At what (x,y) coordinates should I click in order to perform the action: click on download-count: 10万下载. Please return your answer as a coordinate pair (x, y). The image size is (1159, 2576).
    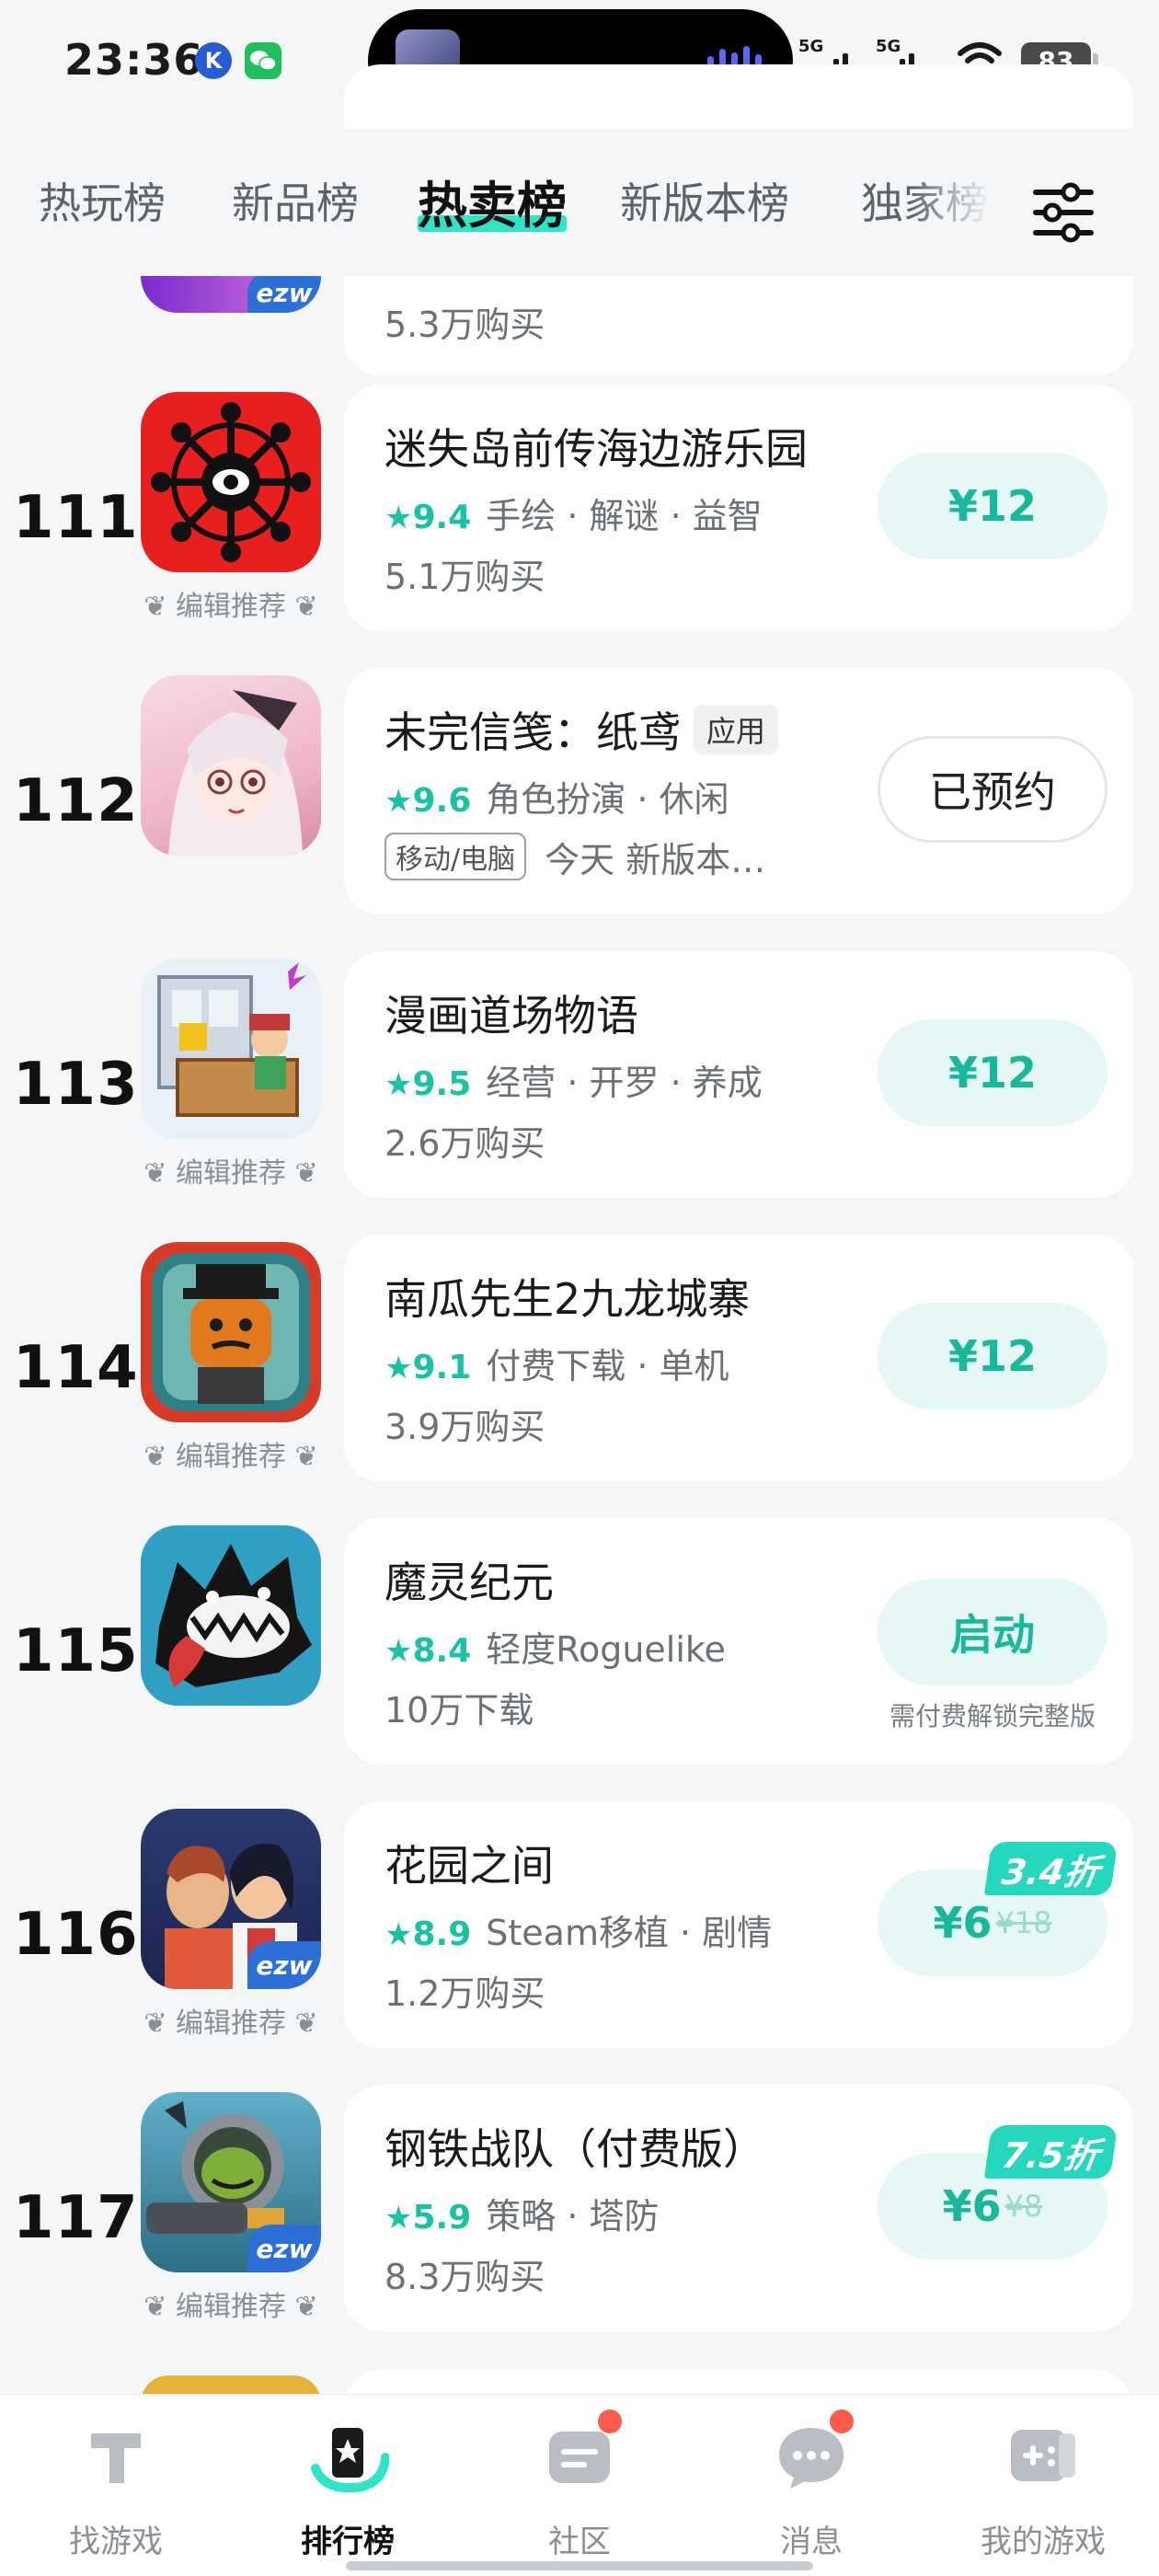
    Looking at the image, I should click on (459, 1710).